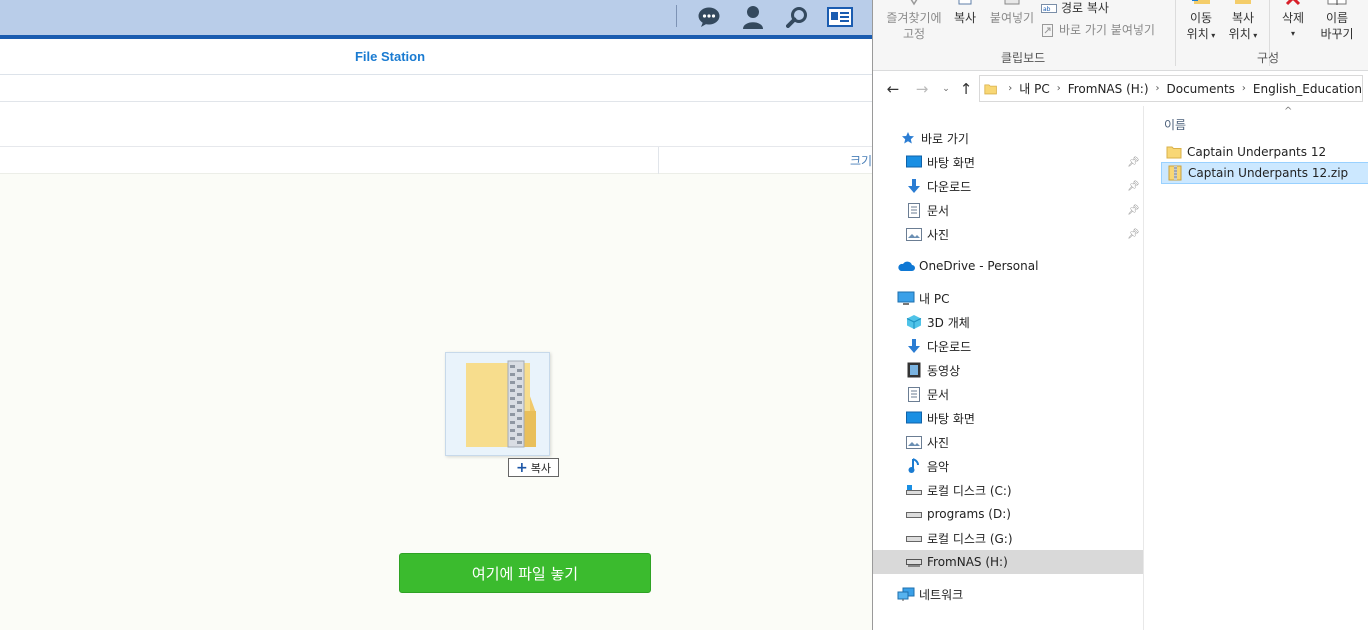  Describe the element at coordinates (1243, 22) in the screenshot. I see `copy-to-button: 복사 위치 ▾` at that location.